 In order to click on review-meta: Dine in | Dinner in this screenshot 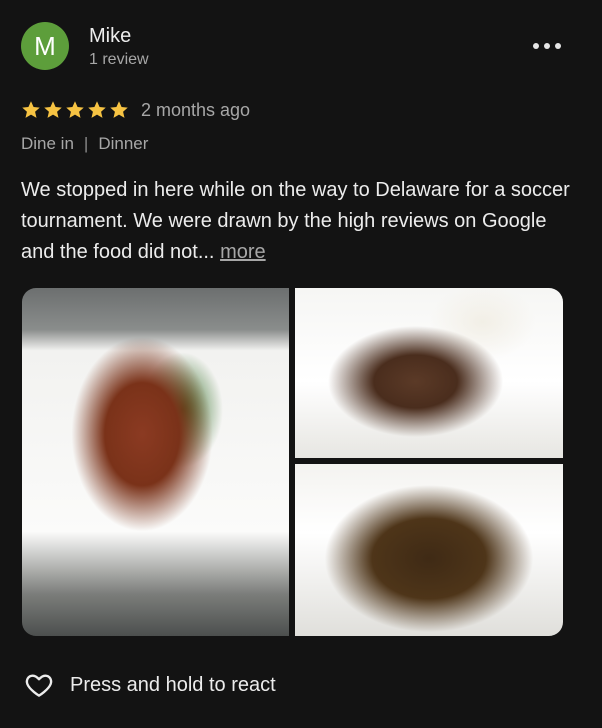, I will do `click(84, 144)`.